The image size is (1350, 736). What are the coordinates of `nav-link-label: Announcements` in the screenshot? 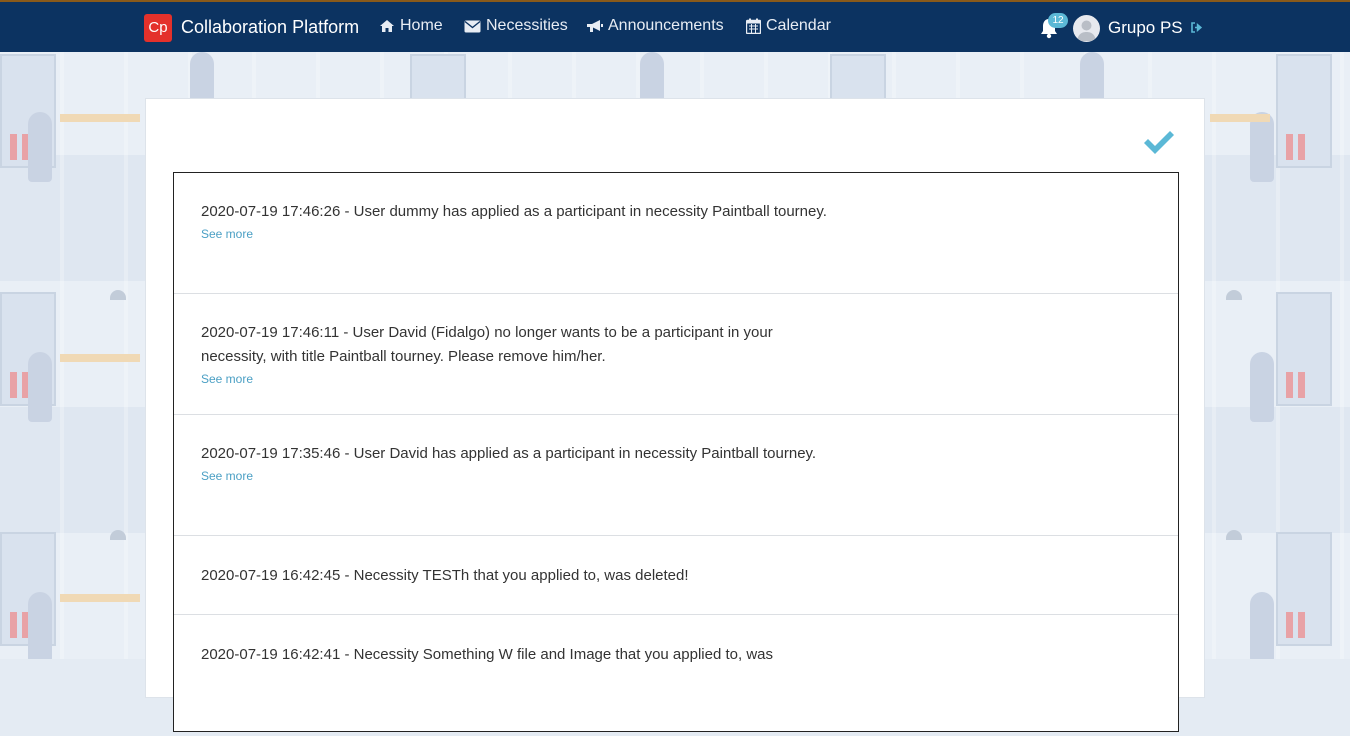 It's located at (666, 25).